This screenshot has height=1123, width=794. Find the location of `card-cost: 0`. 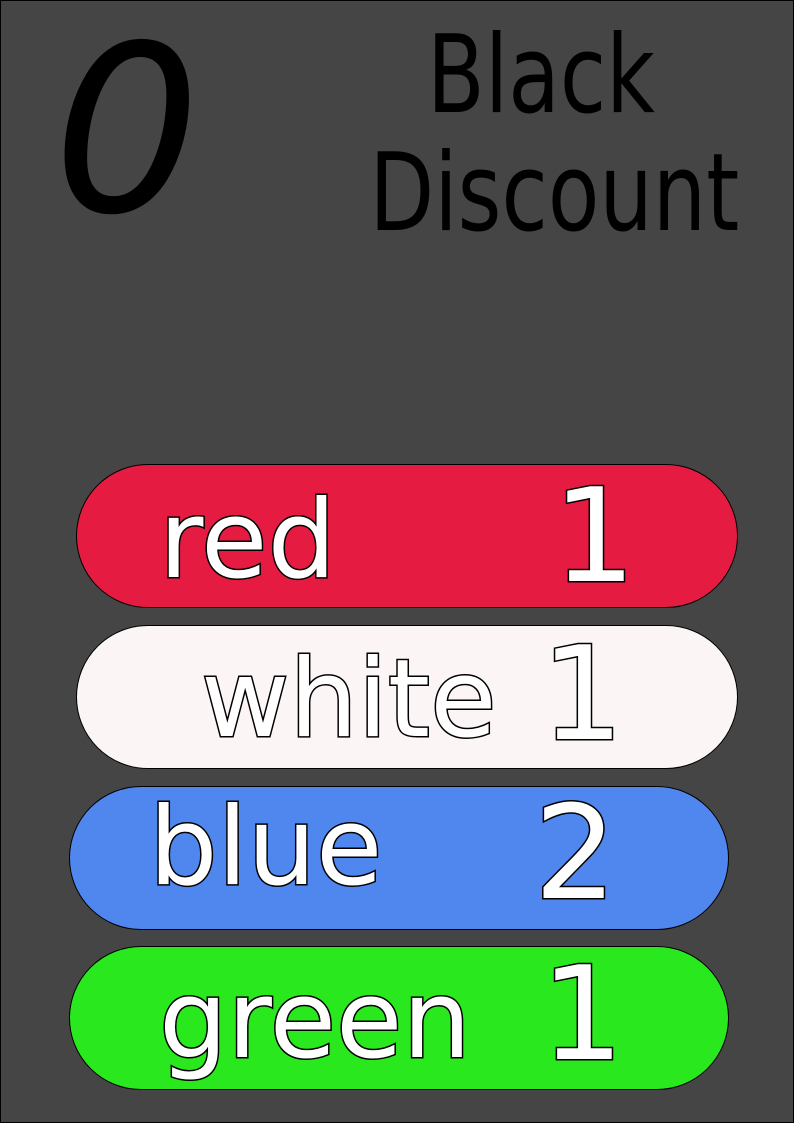

card-cost: 0 is located at coordinates (127, 133).